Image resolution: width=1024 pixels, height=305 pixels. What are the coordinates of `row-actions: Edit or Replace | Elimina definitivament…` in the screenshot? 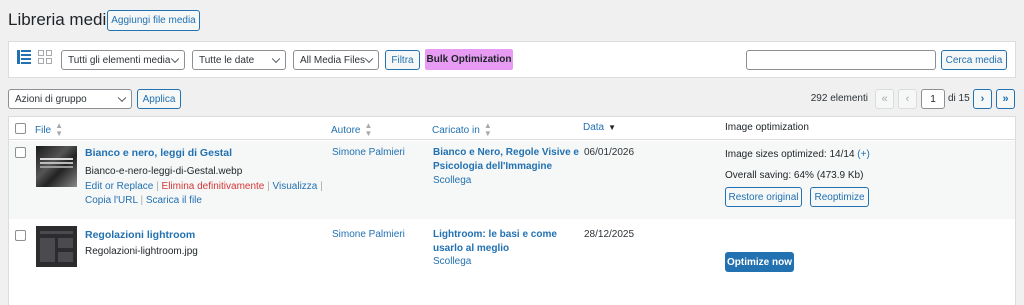 It's located at (204, 193).